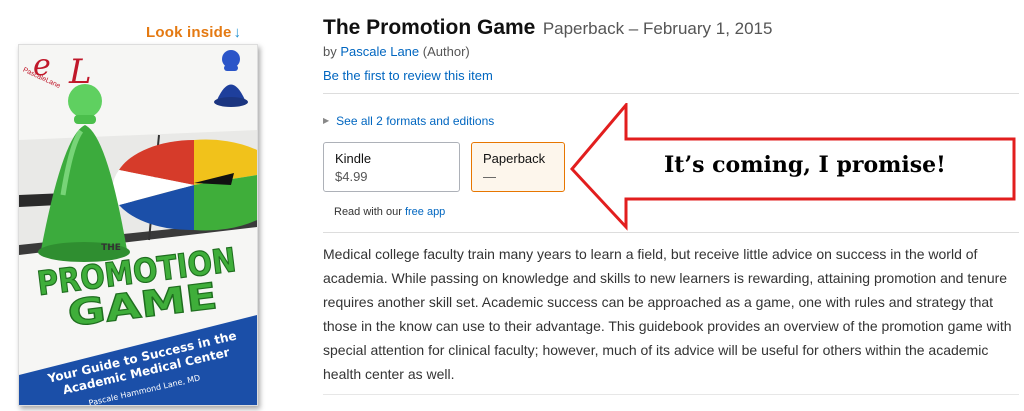  I want to click on byline-by: by, so click(330, 51).